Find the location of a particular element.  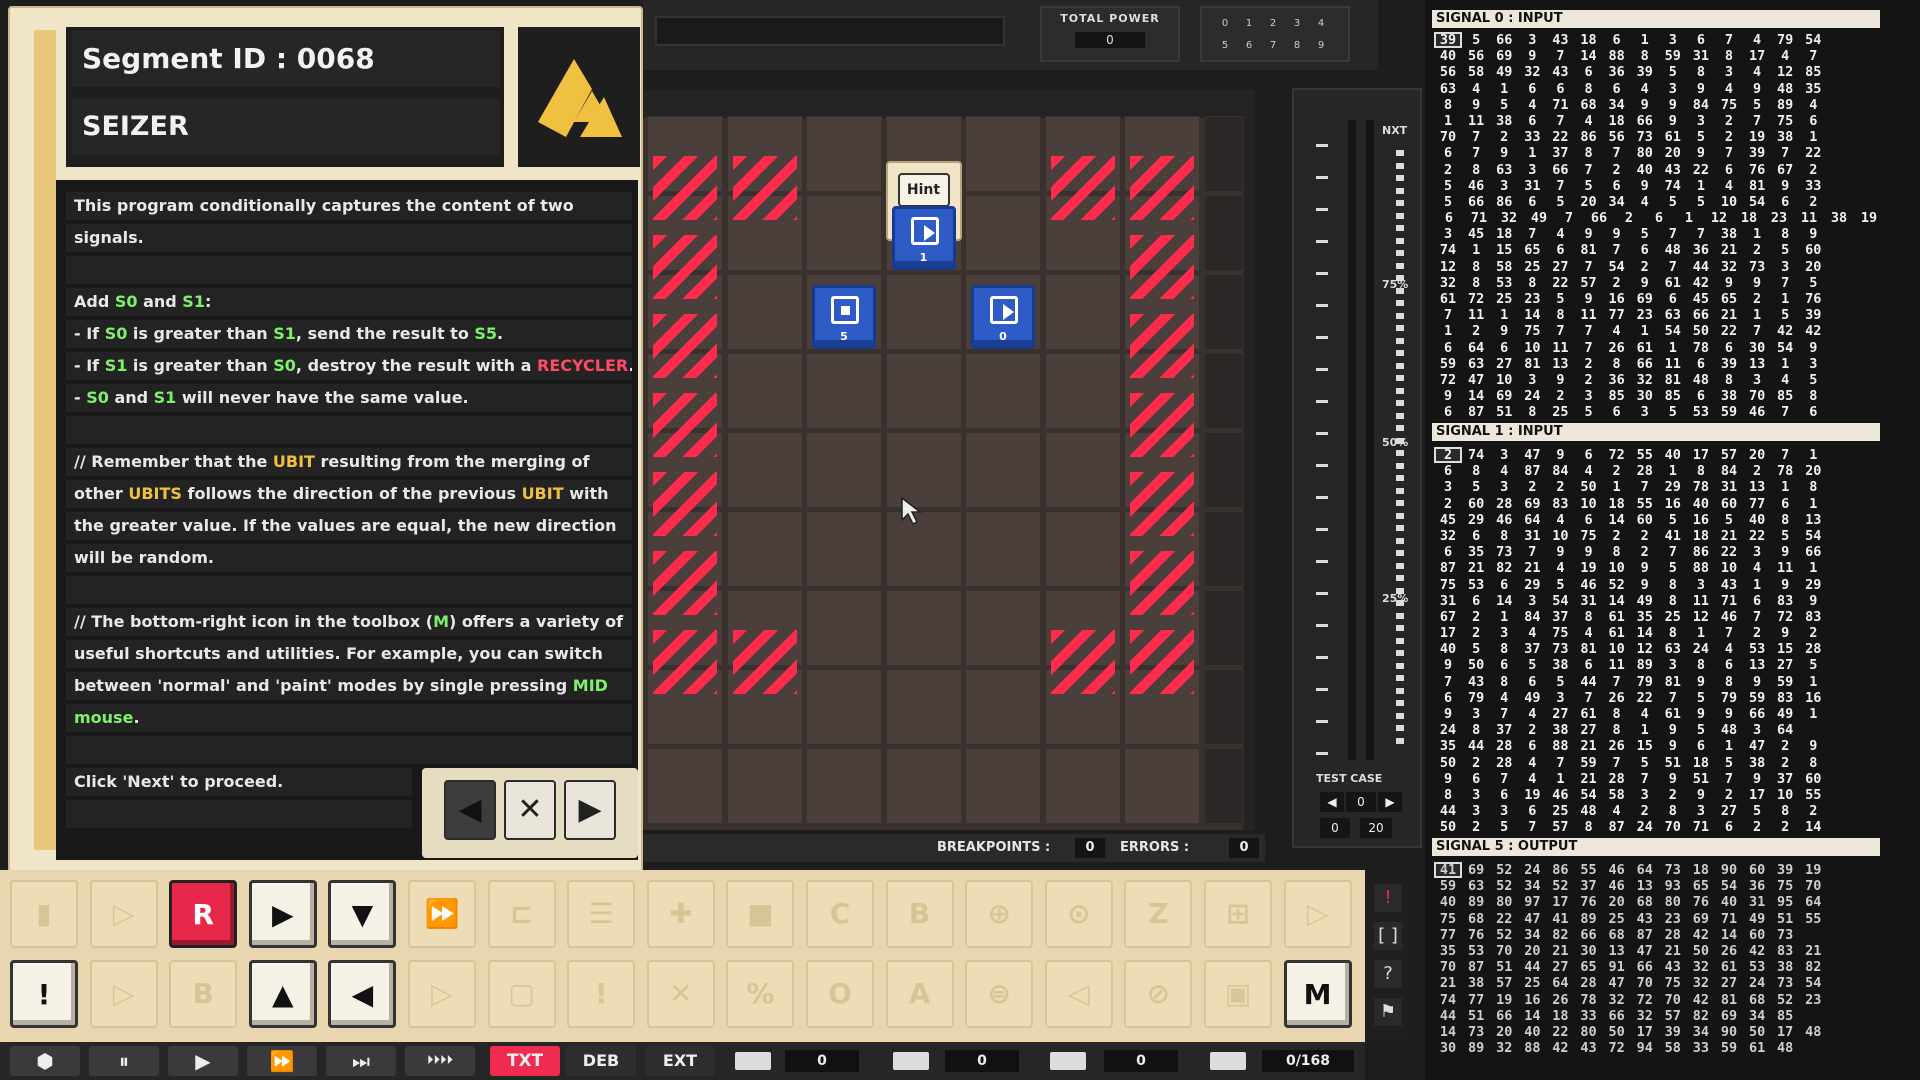

tool-row1-9: ■ is located at coordinates (760, 914).